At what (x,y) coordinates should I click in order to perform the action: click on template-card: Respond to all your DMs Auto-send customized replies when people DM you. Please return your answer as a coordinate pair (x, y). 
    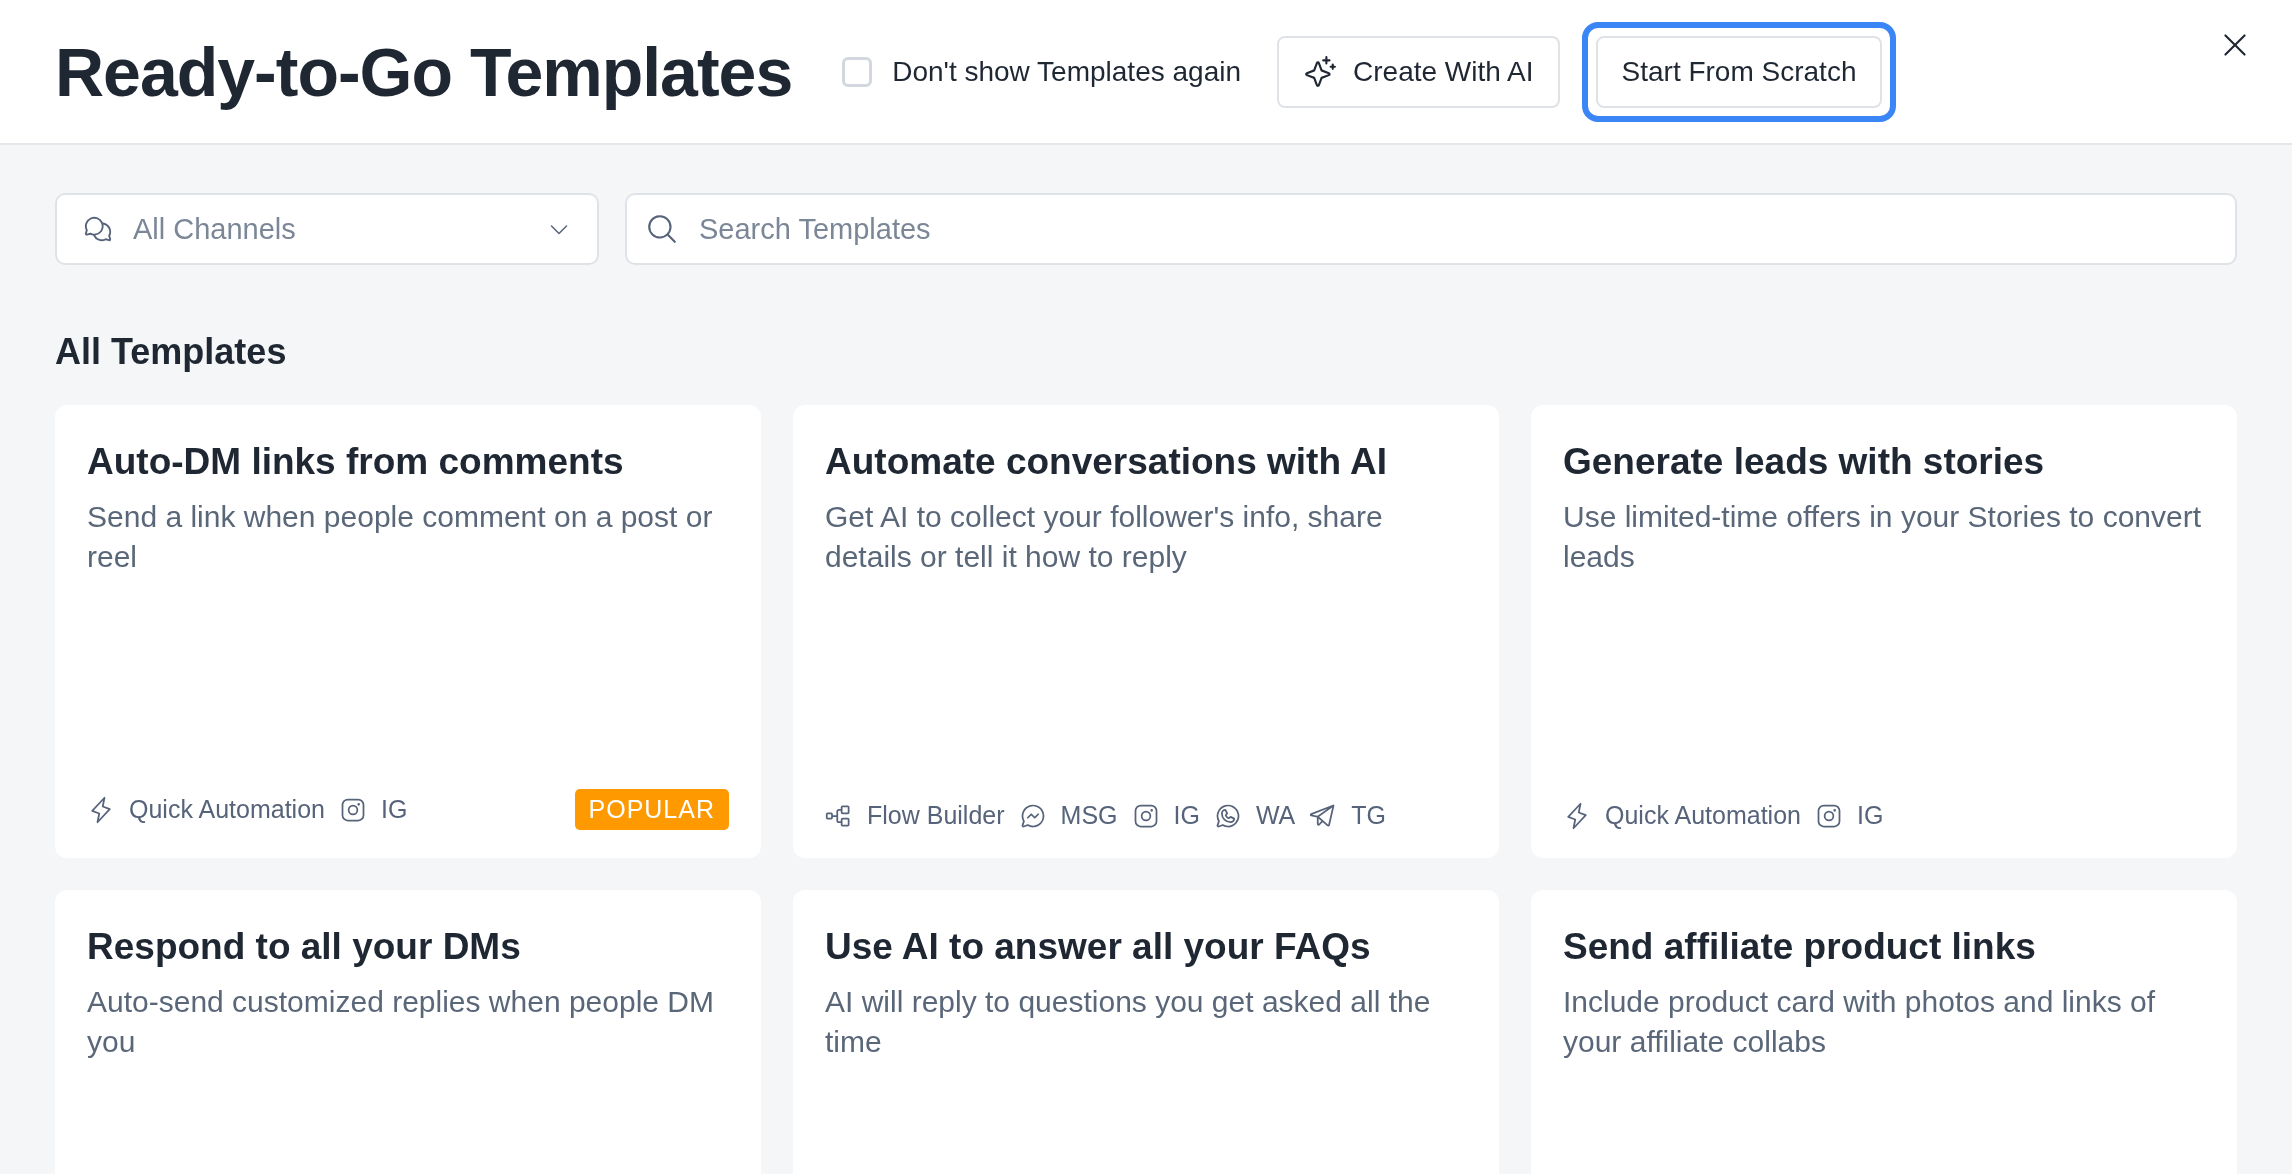
    Looking at the image, I should click on (408, 1032).